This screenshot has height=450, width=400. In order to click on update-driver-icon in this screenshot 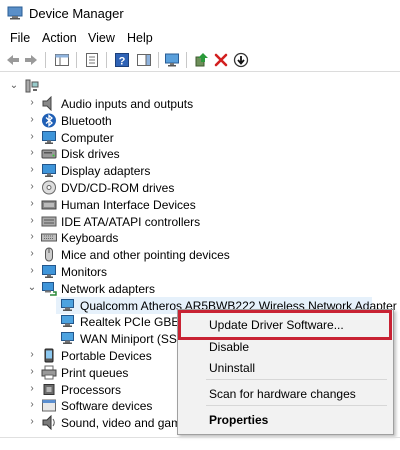, I will do `click(201, 60)`.